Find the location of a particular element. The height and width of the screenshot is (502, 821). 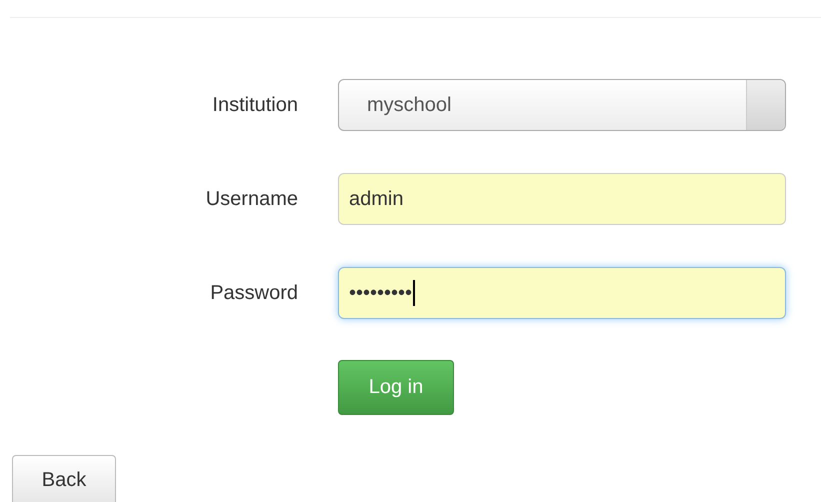

back-button: Back is located at coordinates (64, 478).